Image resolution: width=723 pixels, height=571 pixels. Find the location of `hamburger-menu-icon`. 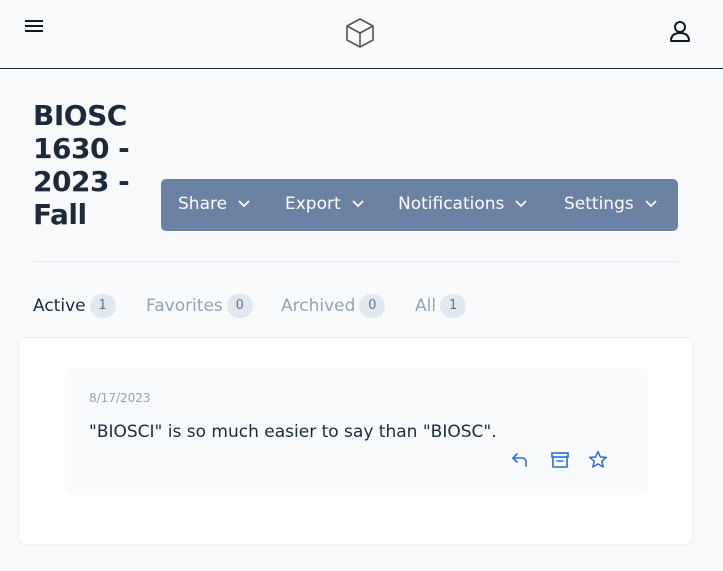

hamburger-menu-icon is located at coordinates (35, 27).